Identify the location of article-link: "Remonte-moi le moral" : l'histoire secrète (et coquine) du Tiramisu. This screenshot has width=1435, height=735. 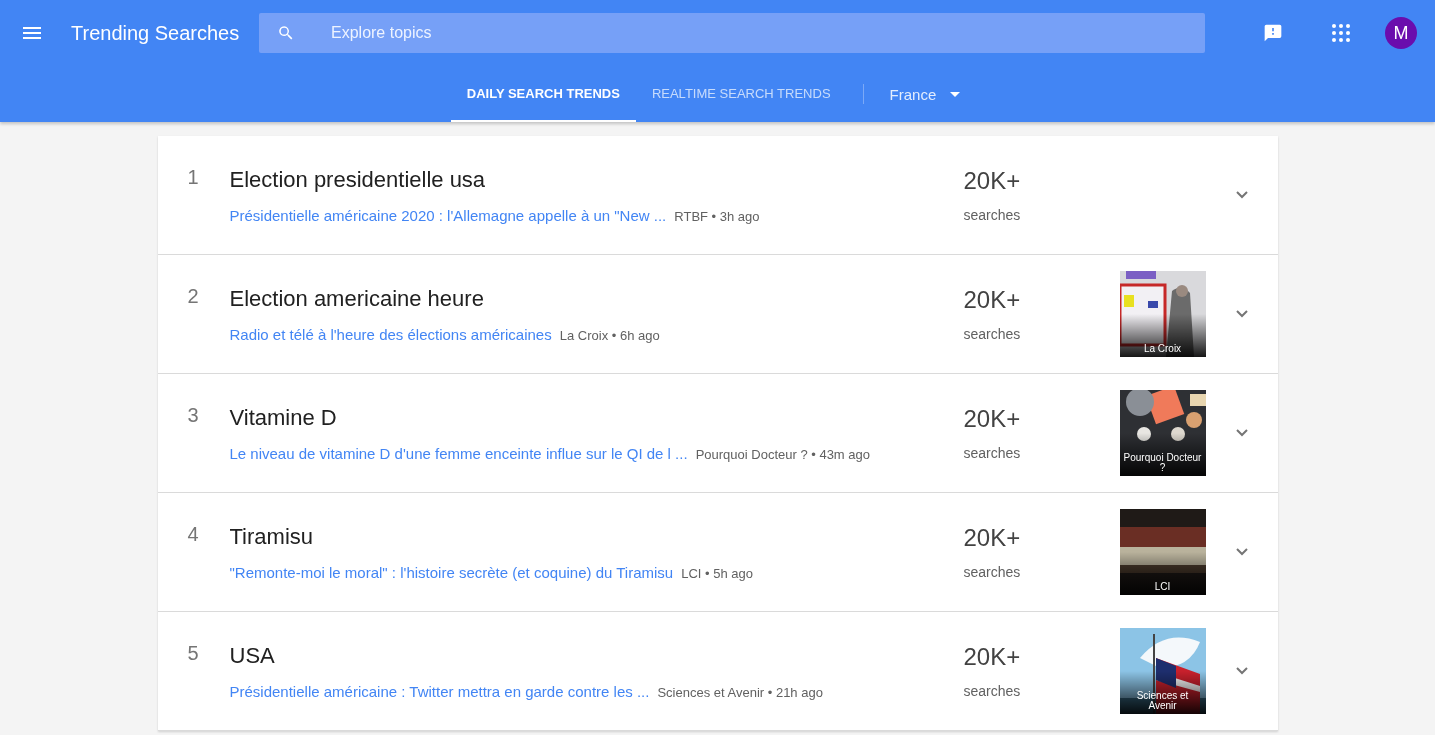
(451, 572).